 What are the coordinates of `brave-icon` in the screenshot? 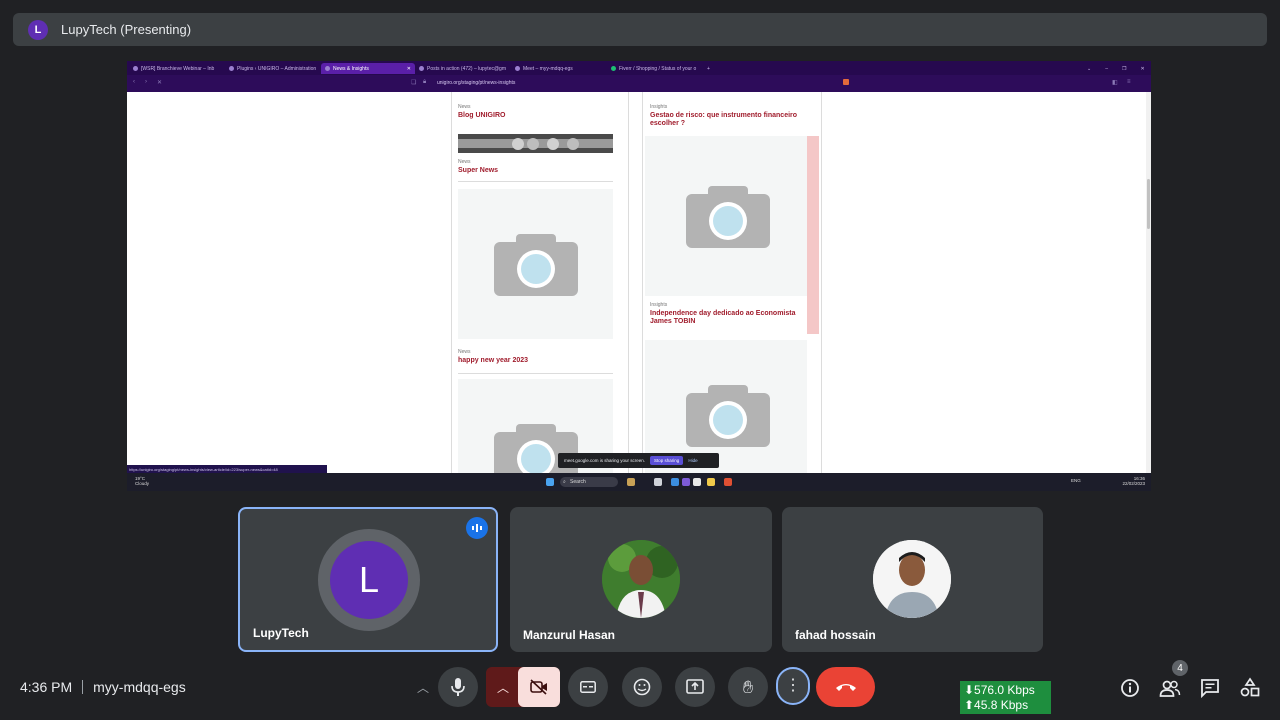 It's located at (728, 482).